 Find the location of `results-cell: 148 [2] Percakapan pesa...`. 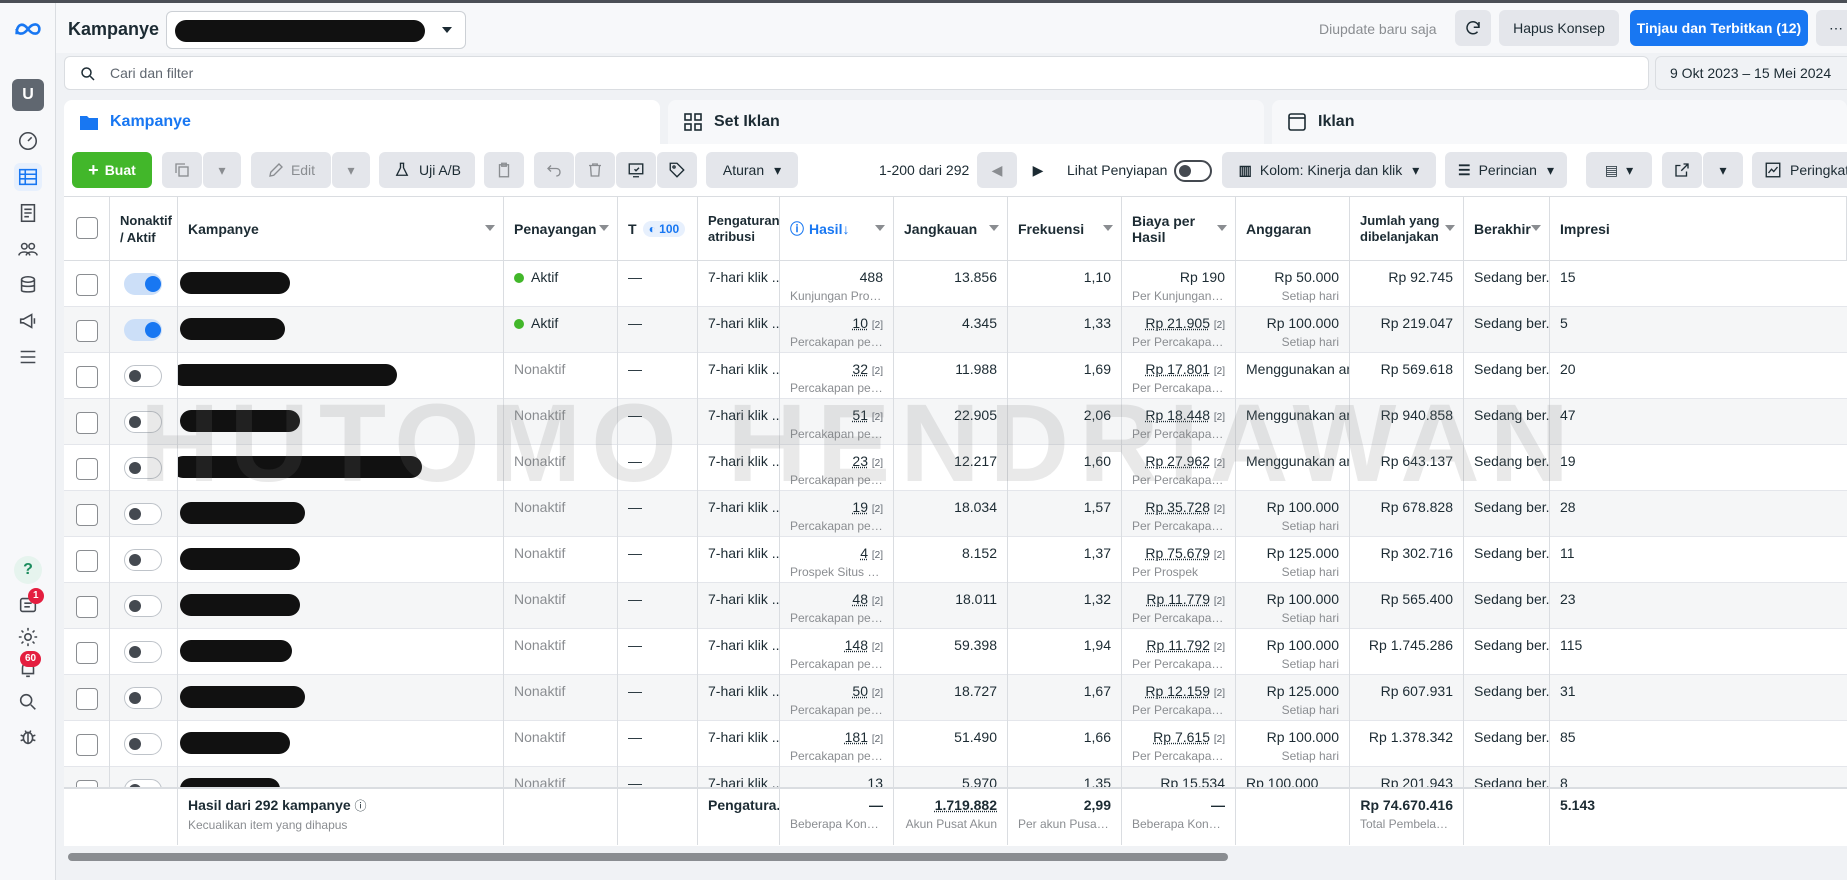

results-cell: 148 [2] Percakapan pesa... is located at coordinates (837, 652).